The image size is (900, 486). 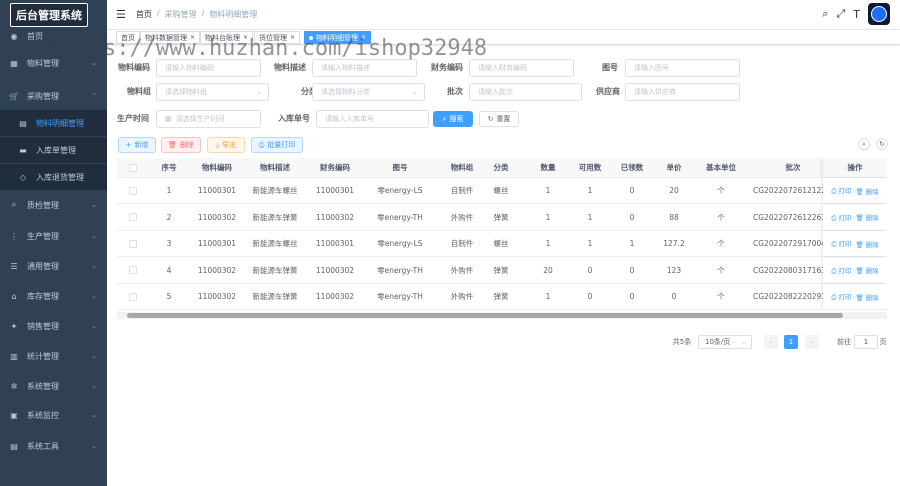 What do you see at coordinates (521, 68) in the screenshot?
I see `filter-input-cwbm: 请输入财务编码` at bounding box center [521, 68].